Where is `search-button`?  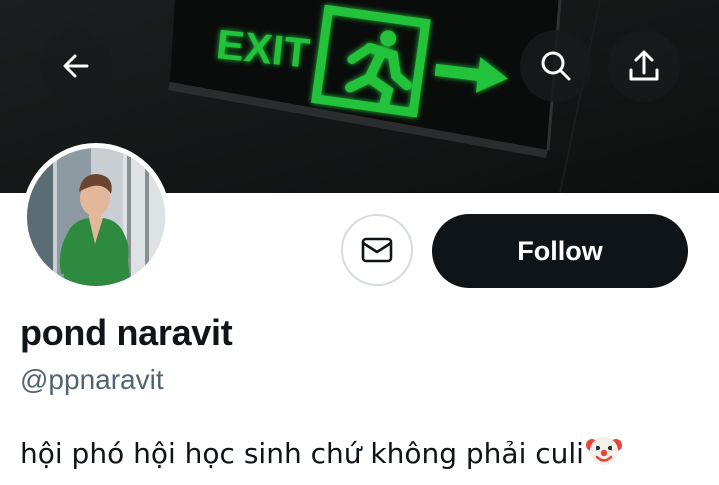 search-button is located at coordinates (556, 66).